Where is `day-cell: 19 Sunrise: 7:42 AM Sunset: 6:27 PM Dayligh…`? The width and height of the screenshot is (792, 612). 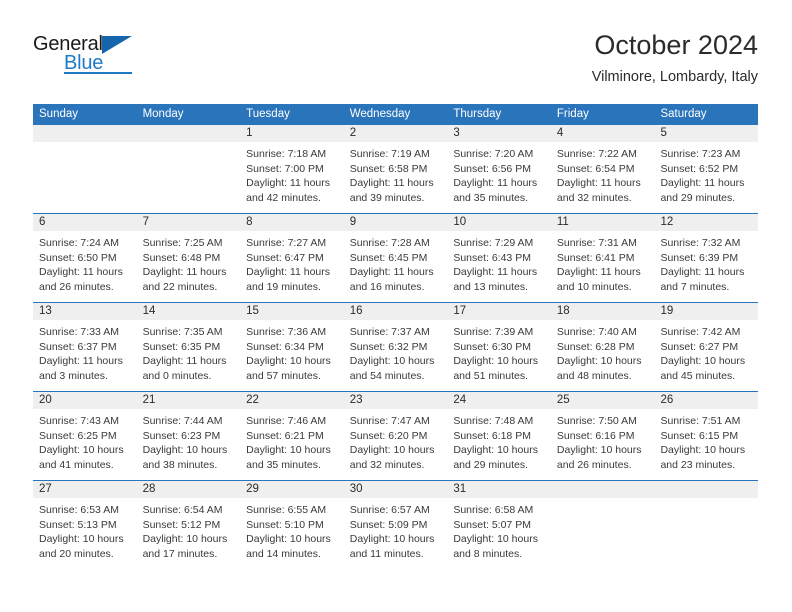
day-cell: 19 Sunrise: 7:42 AM Sunset: 6:27 PM Dayligh… is located at coordinates (706, 347).